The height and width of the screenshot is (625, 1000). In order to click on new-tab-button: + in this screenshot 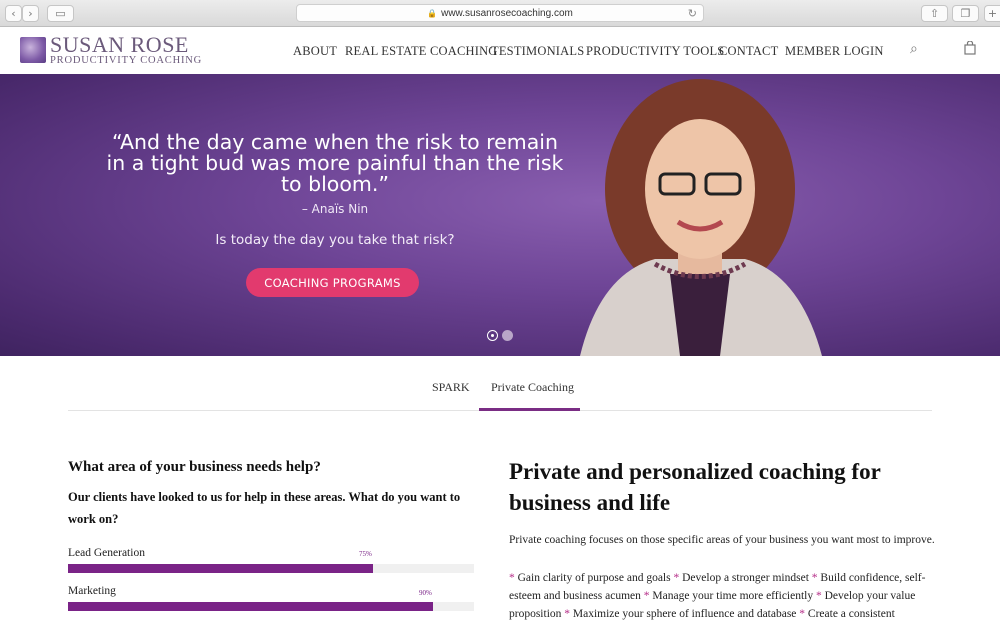, I will do `click(992, 13)`.